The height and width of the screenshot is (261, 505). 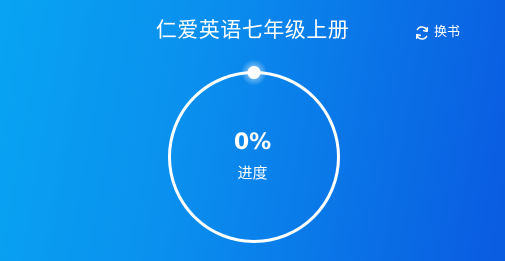 What do you see at coordinates (252, 142) in the screenshot?
I see `progress-percent: 0%` at bounding box center [252, 142].